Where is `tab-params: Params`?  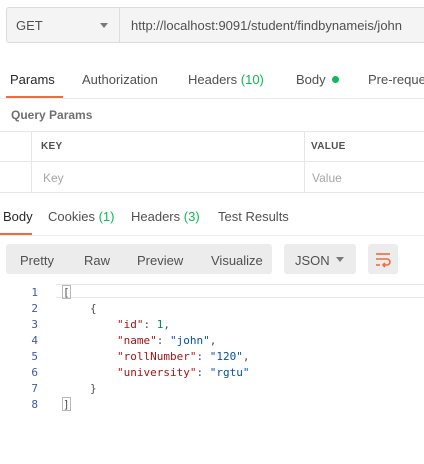
tab-params: Params is located at coordinates (32, 79).